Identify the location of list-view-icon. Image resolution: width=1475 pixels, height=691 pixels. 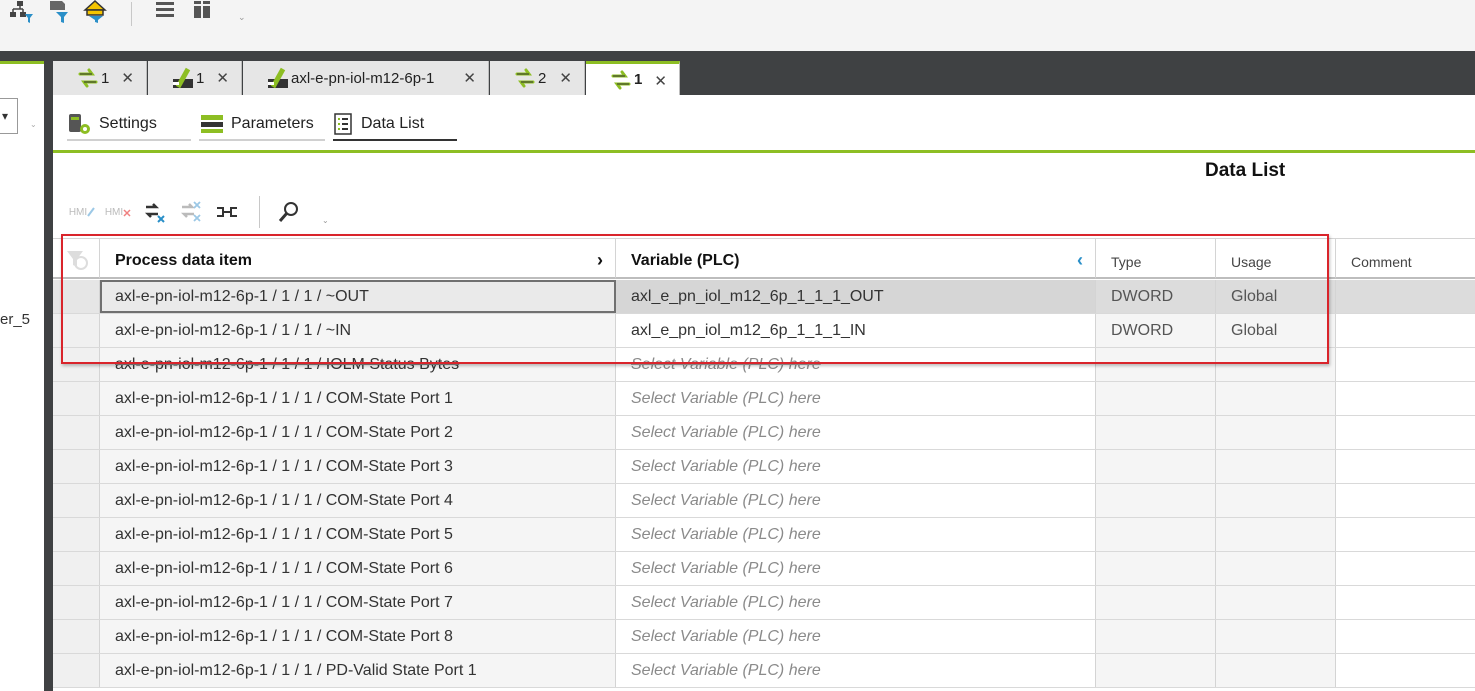
(168, 12).